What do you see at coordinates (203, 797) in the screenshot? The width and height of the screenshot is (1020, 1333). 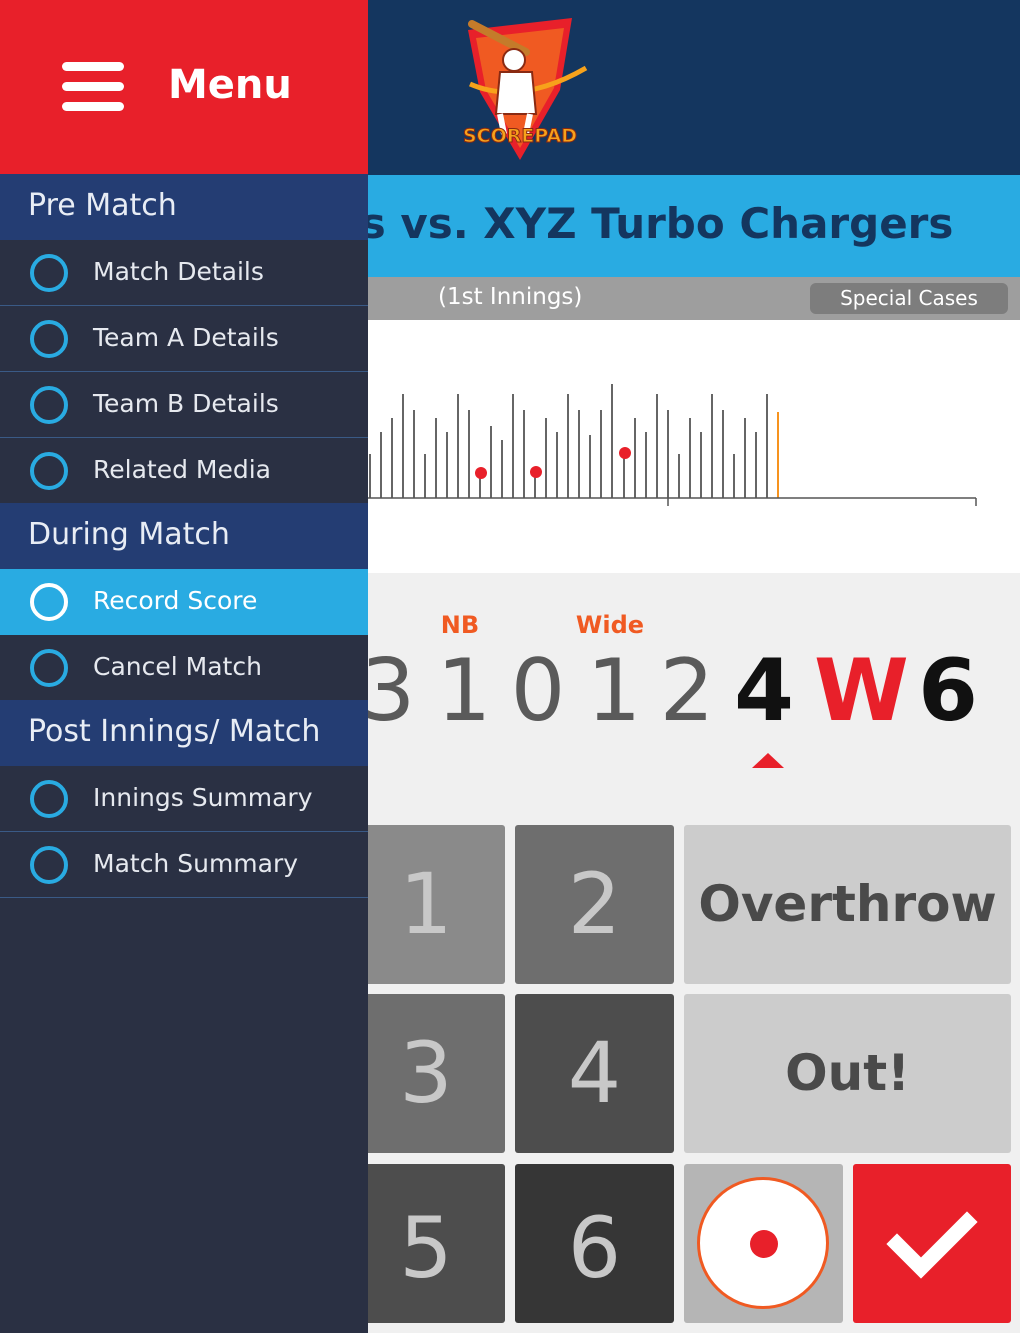 I see `menu-item-label: Innings Summary` at bounding box center [203, 797].